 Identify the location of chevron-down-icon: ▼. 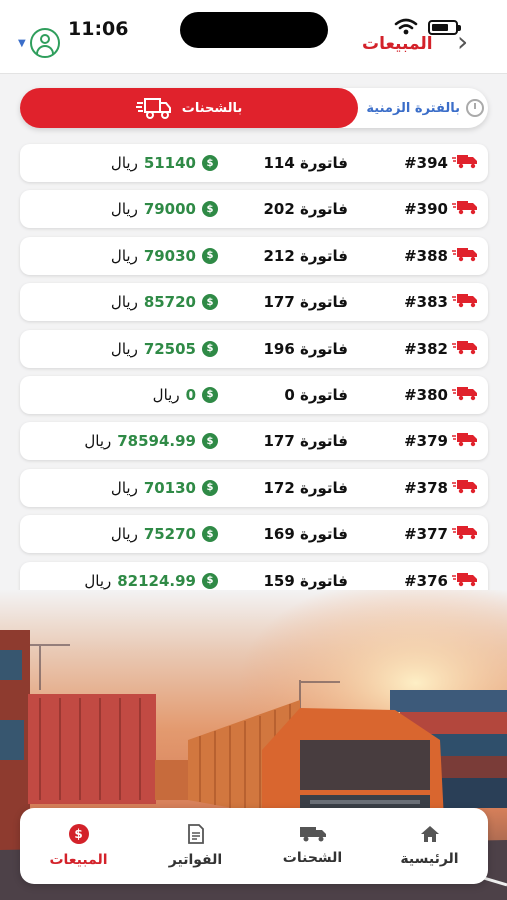
(22, 43).